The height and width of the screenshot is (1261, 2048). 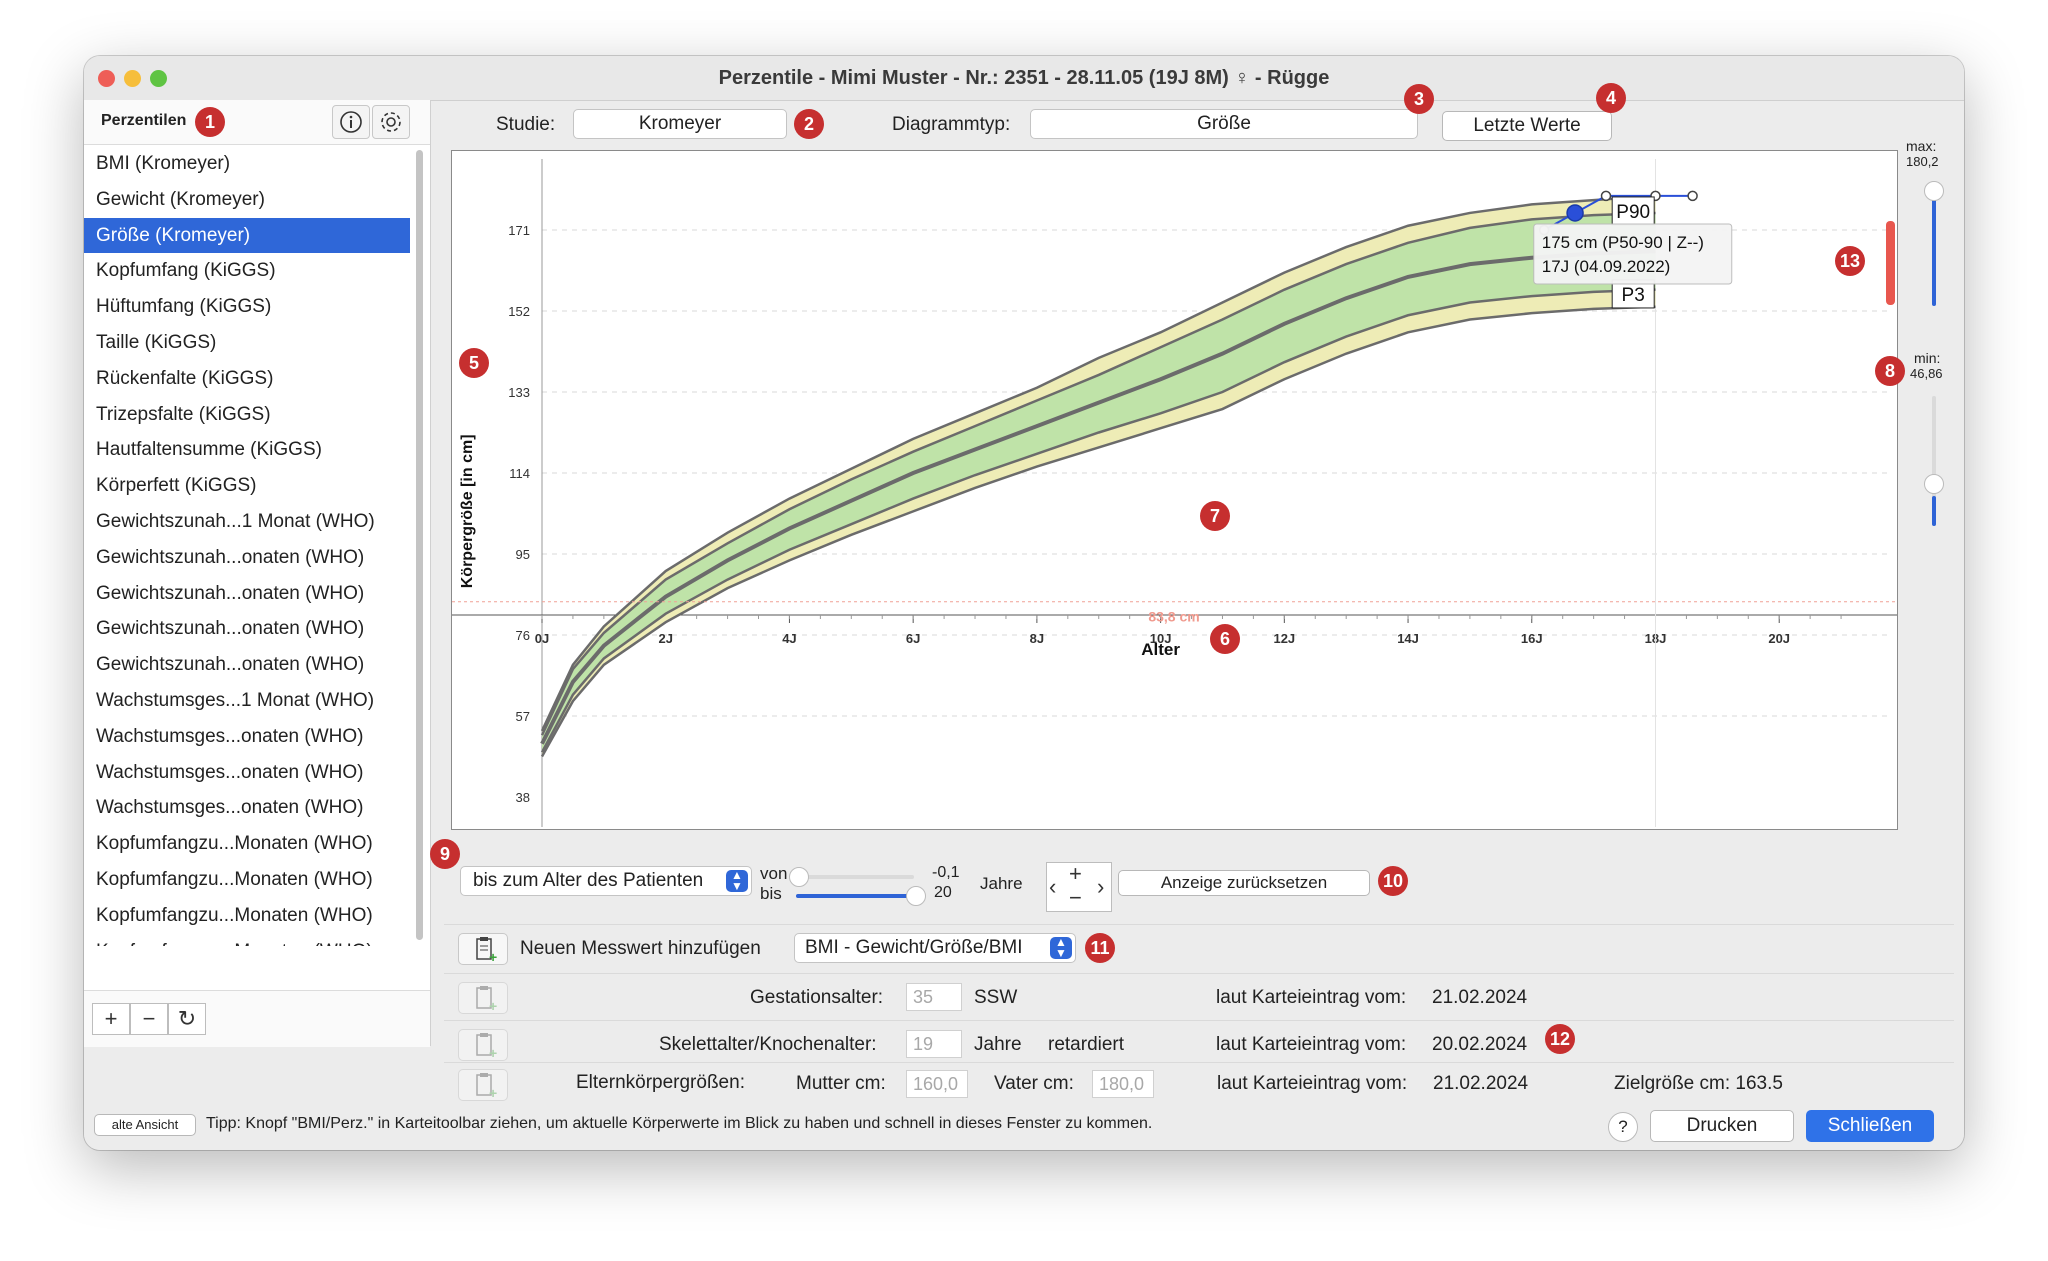 I want to click on mother-height-field: 160,0, so click(x=937, y=1084).